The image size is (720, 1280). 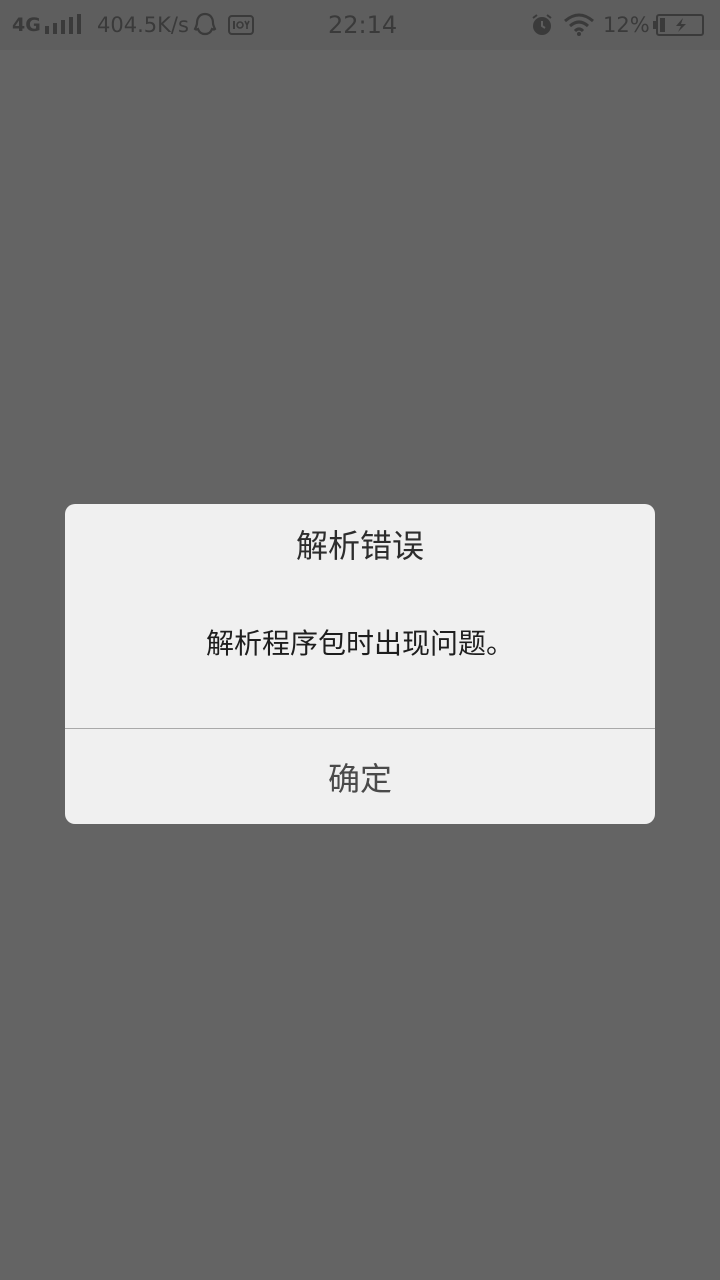 I want to click on clock: 22:14, so click(x=363, y=25).